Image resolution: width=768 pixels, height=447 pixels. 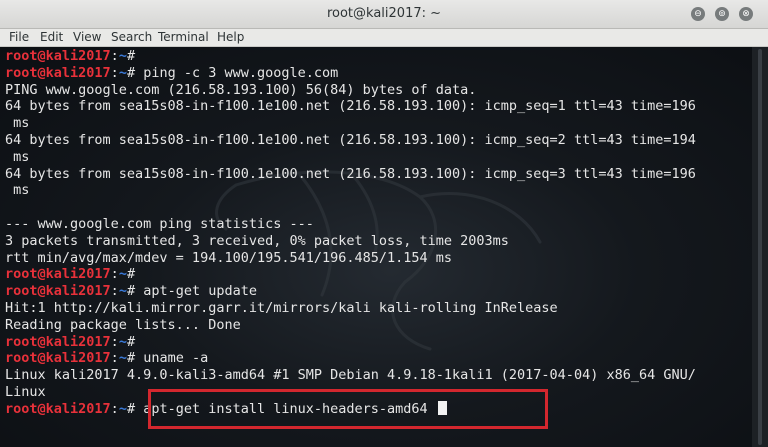 I want to click on scrollbar, so click(x=760, y=247).